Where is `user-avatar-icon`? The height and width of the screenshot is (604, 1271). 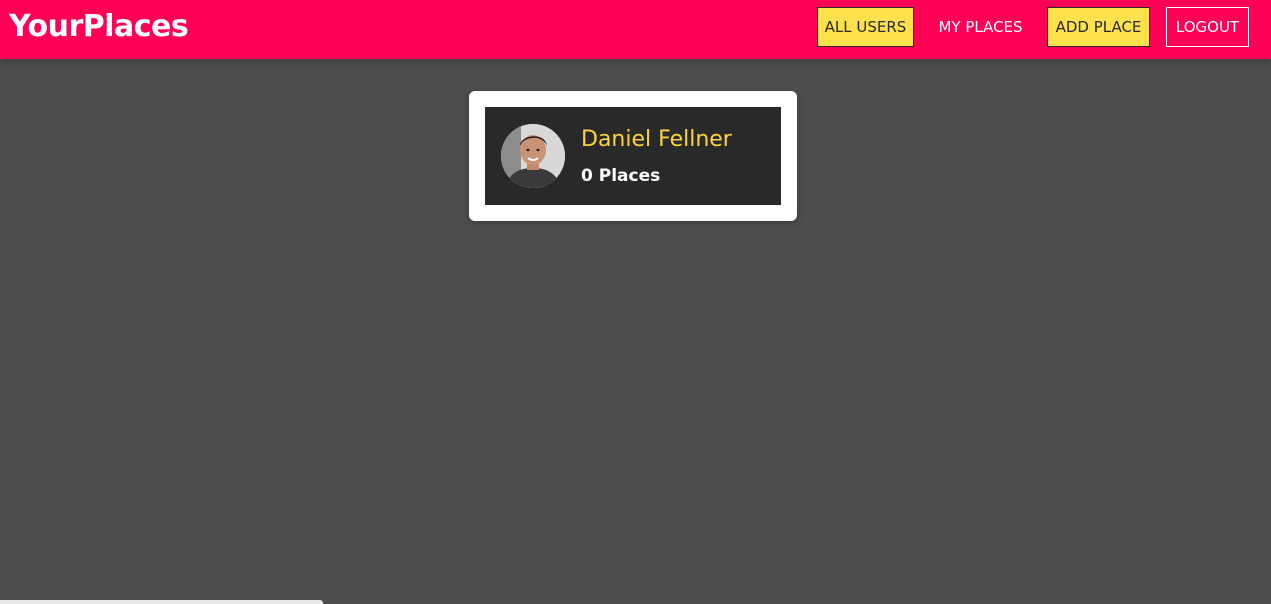 user-avatar-icon is located at coordinates (533, 156).